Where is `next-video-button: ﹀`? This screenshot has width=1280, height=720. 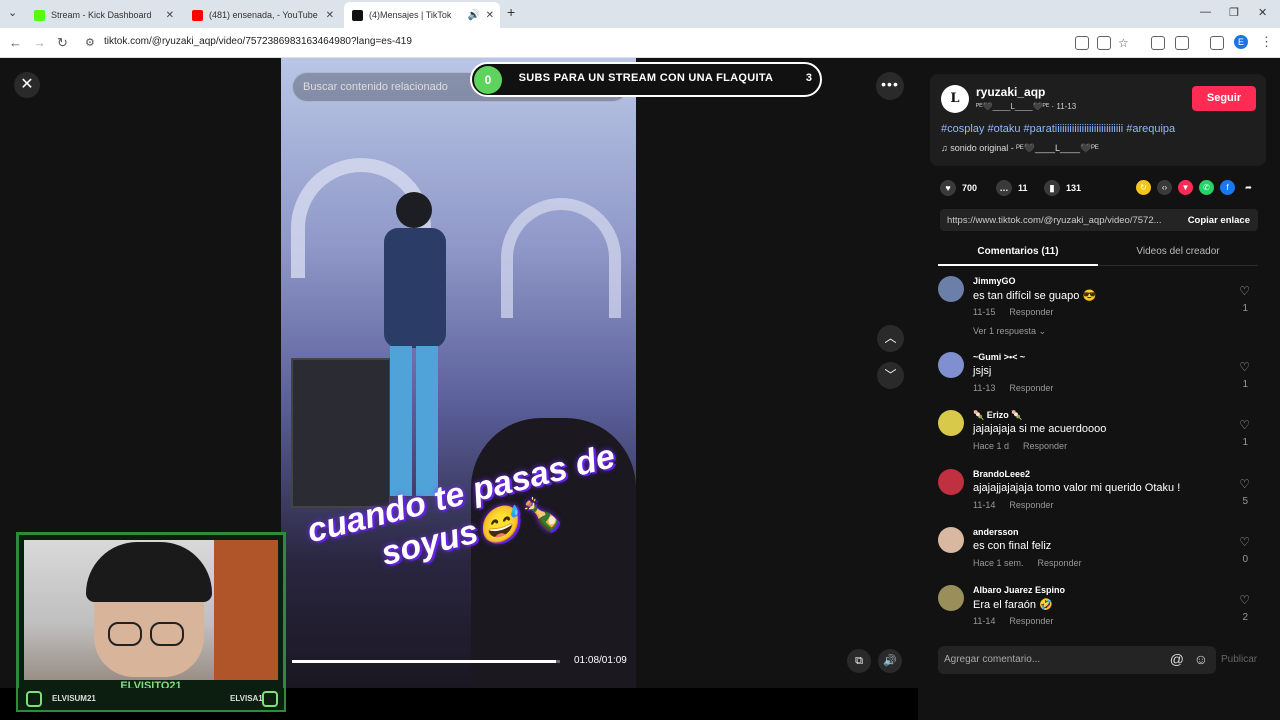
next-video-button: ﹀ is located at coordinates (890, 375).